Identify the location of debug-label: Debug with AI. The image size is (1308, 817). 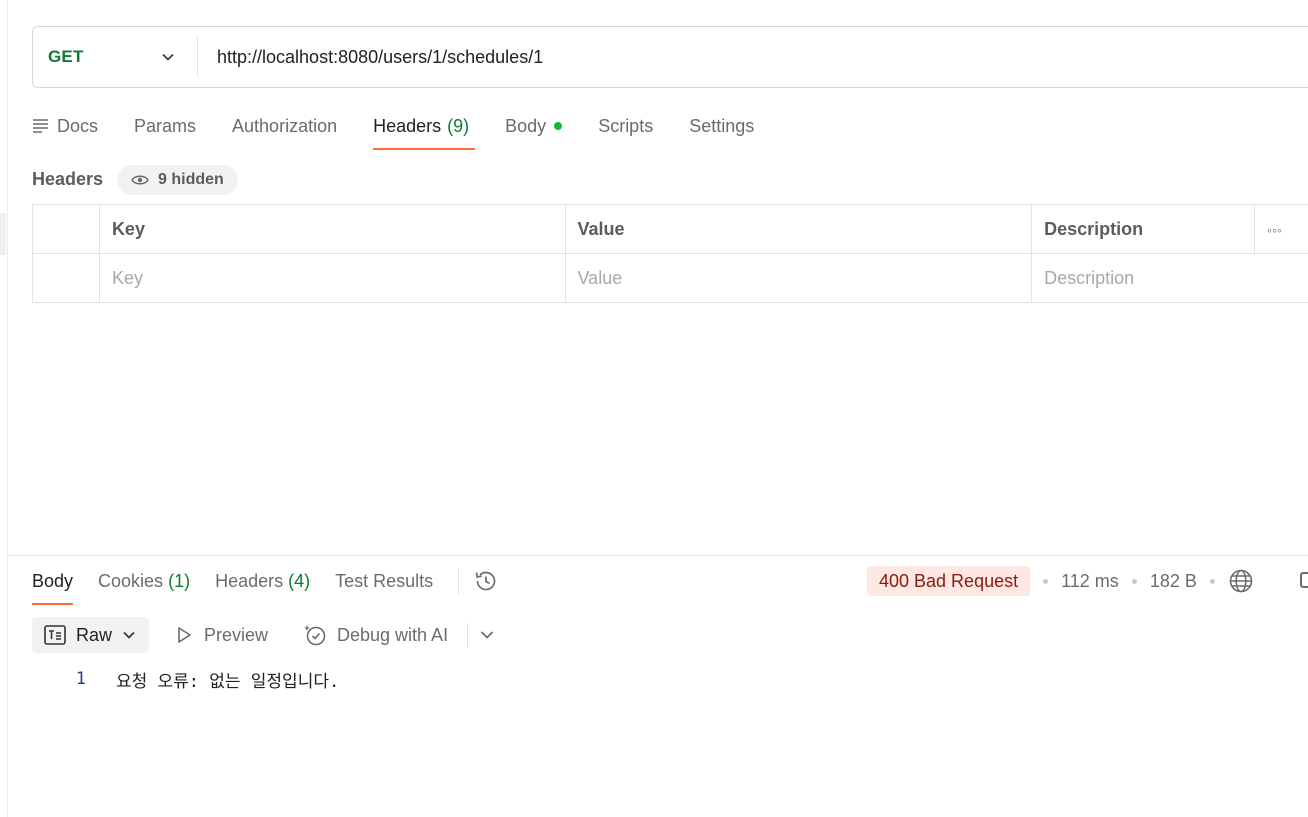
(393, 634).